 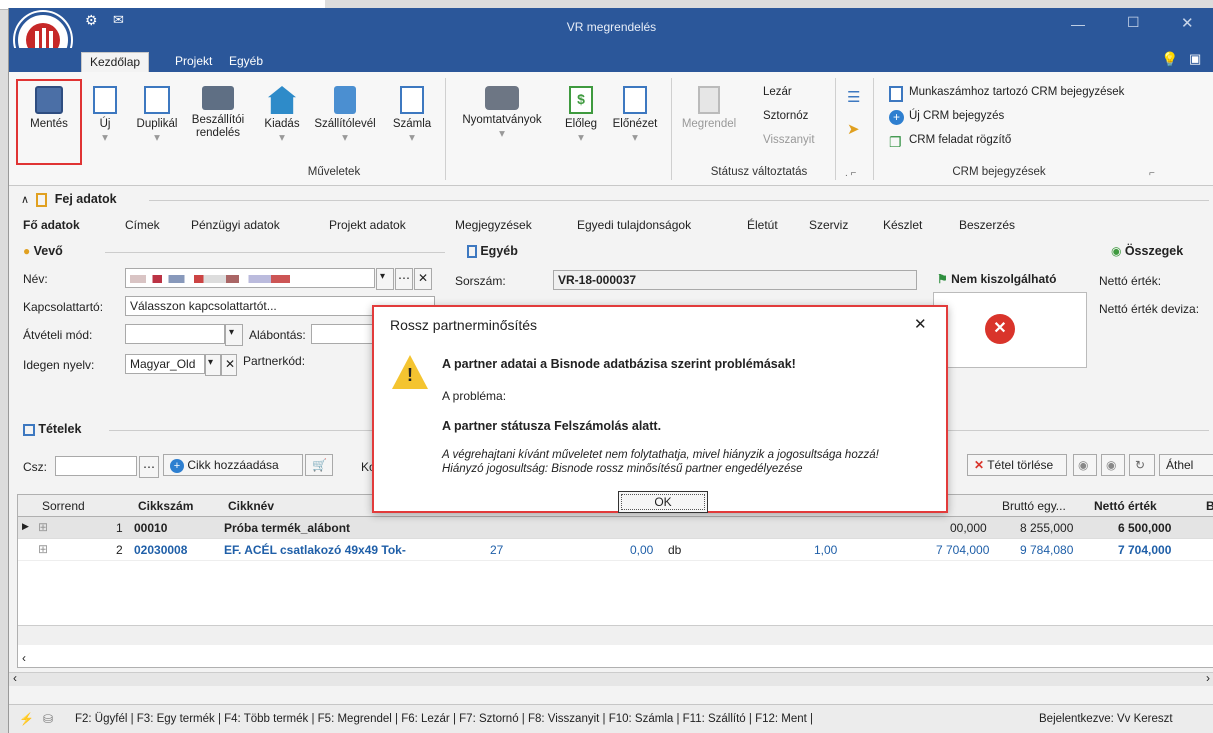 I want to click on group-muveletek: Műveletek, so click(x=334, y=172).